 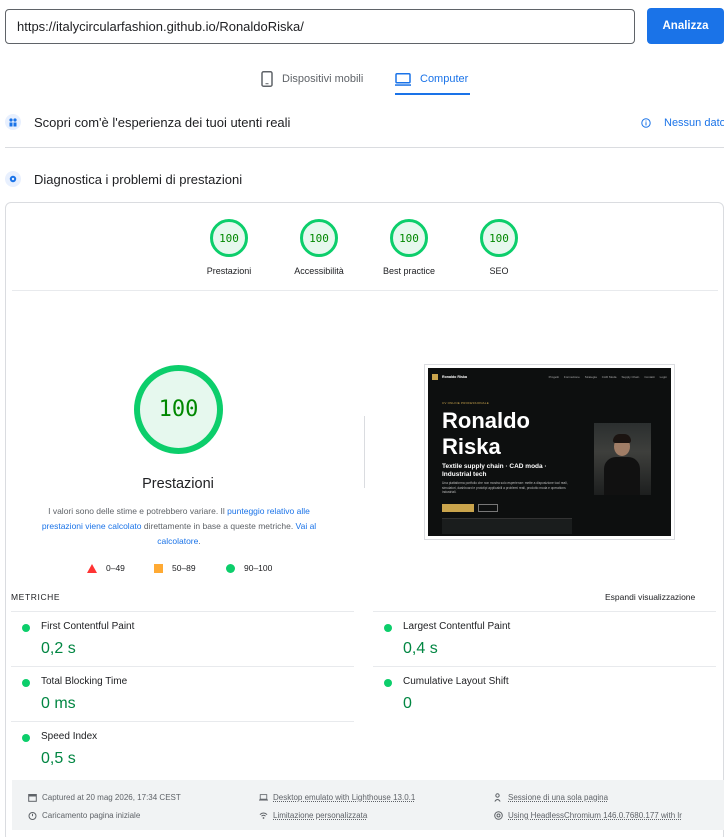 What do you see at coordinates (456, 681) in the screenshot?
I see `metric-name: Cumulative Layout Shift` at bounding box center [456, 681].